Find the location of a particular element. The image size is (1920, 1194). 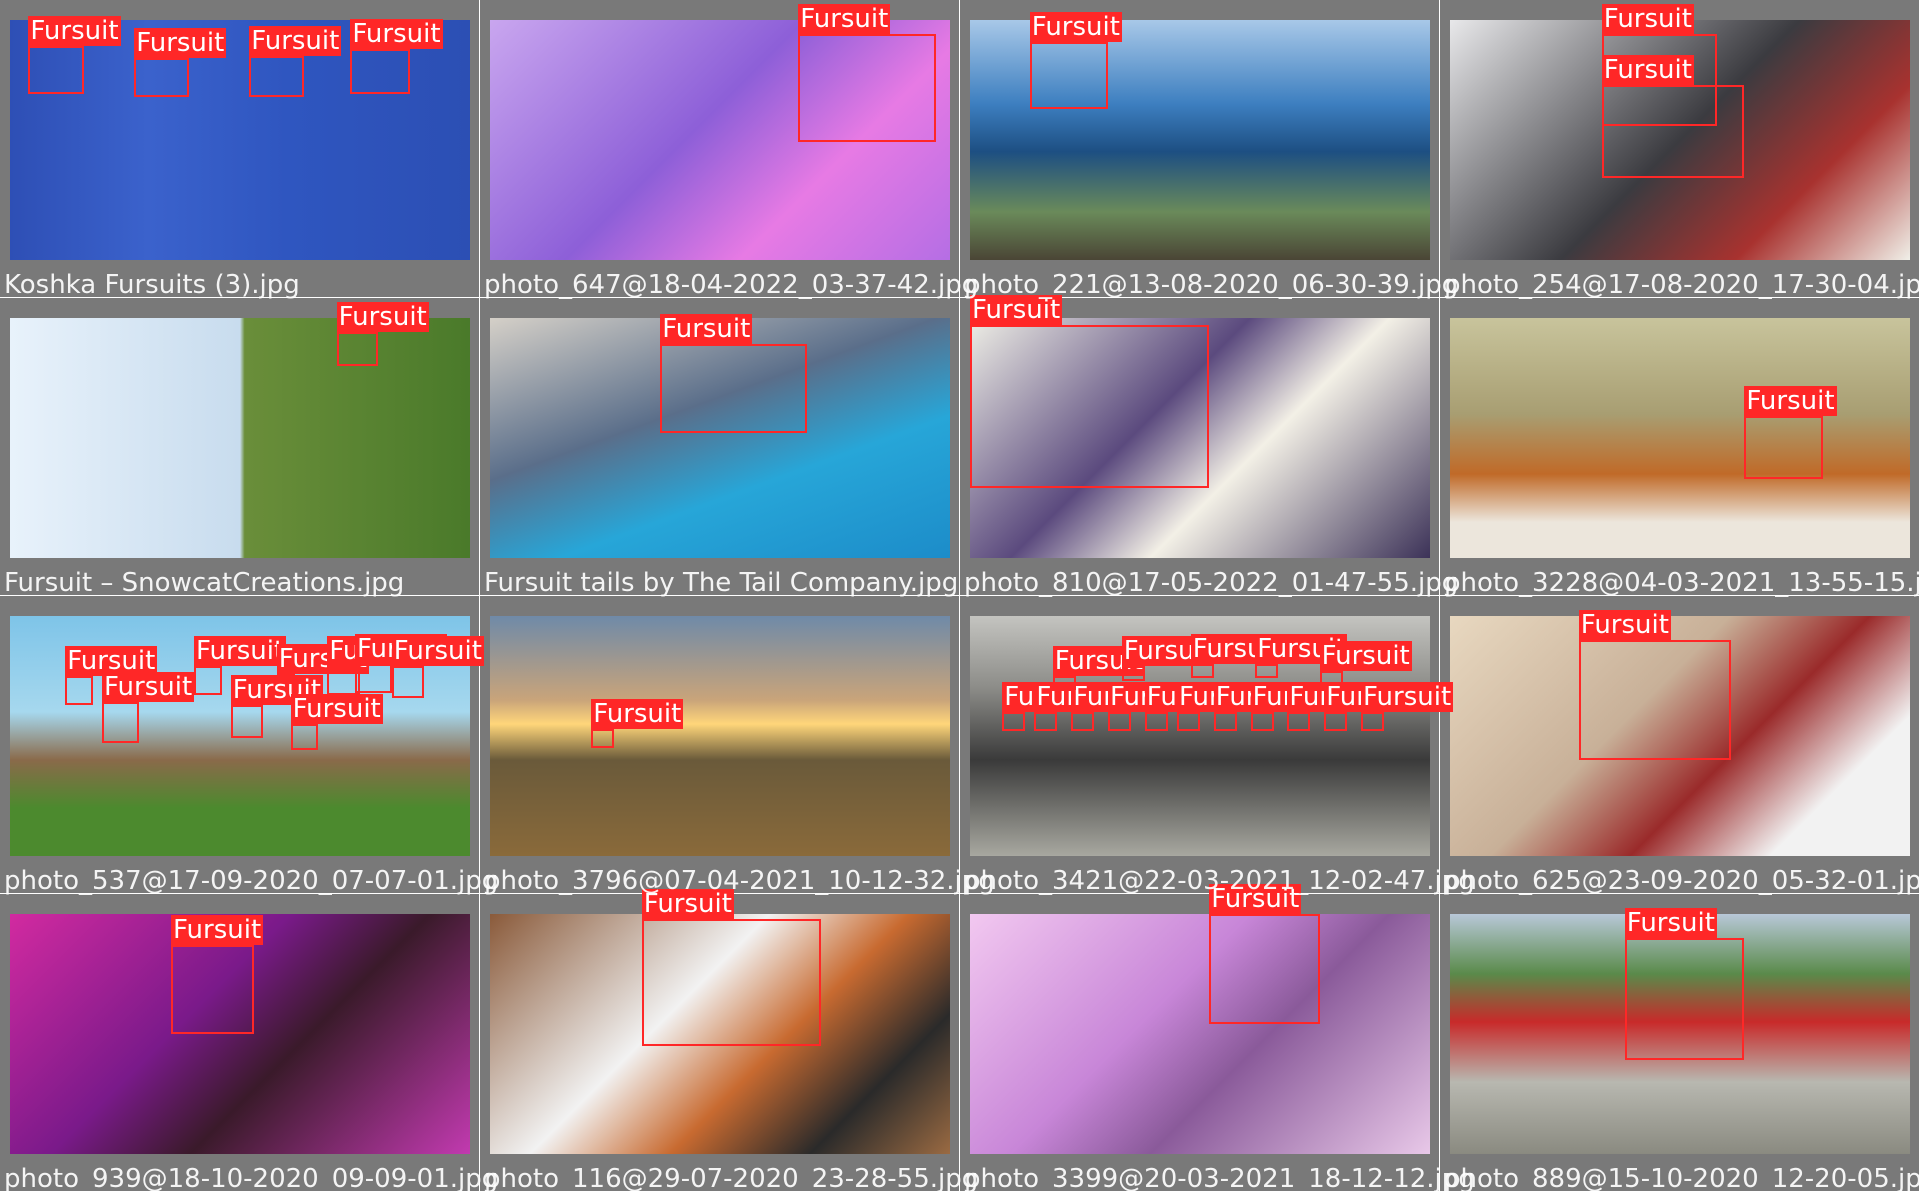

filename-caption: photo_3399@20-03-2021_18-12-12.jpg is located at coordinates (1219, 1179).